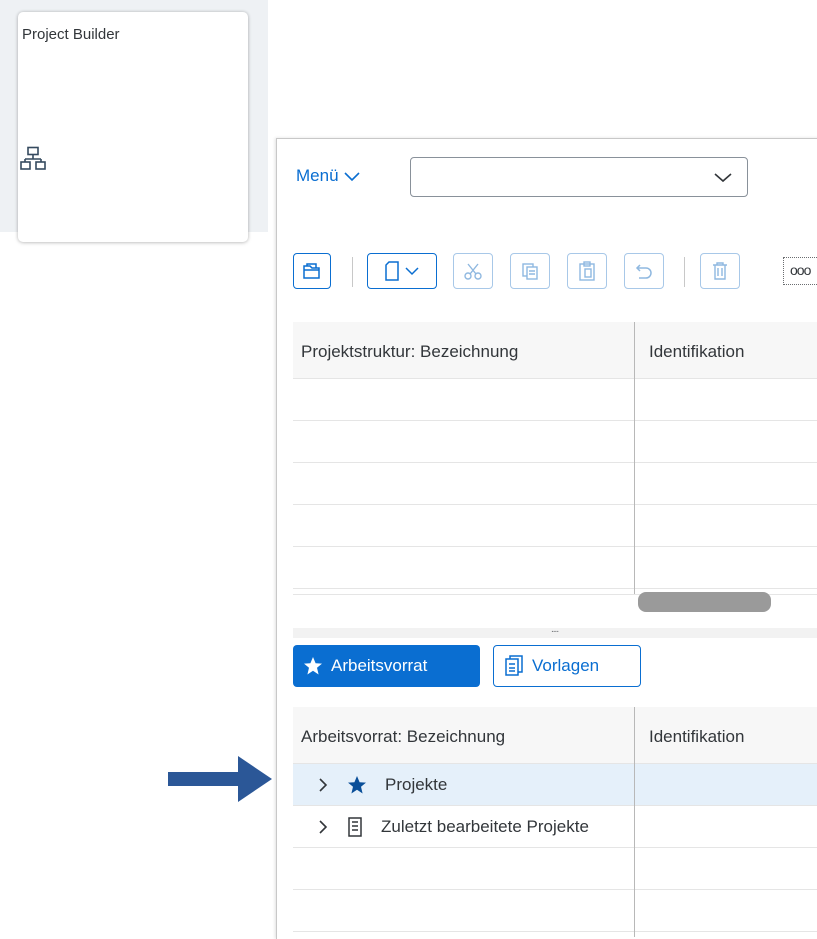 This screenshot has width=817, height=939. What do you see at coordinates (514, 665) in the screenshot?
I see `template-icon` at bounding box center [514, 665].